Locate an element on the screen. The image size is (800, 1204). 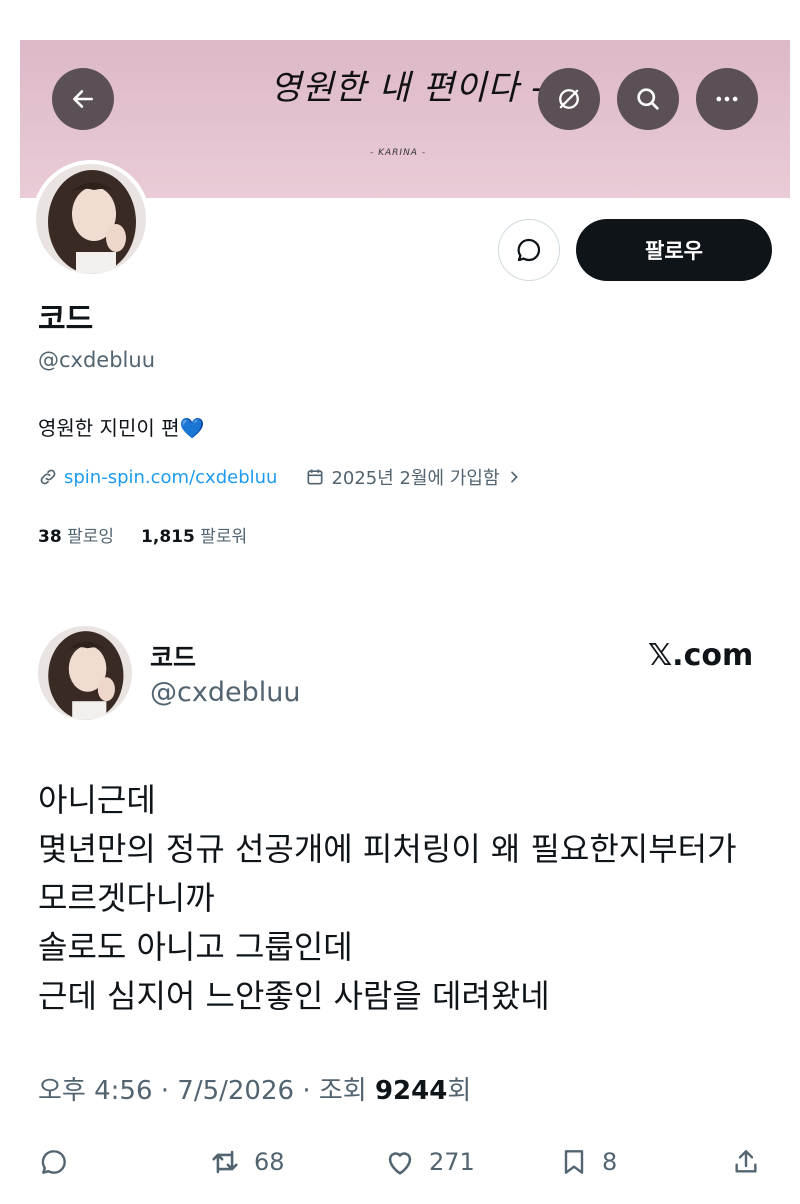
post-meta: 오후 4:56 · 7/5/2026 · 조회 9244회 is located at coordinates (254, 1088).